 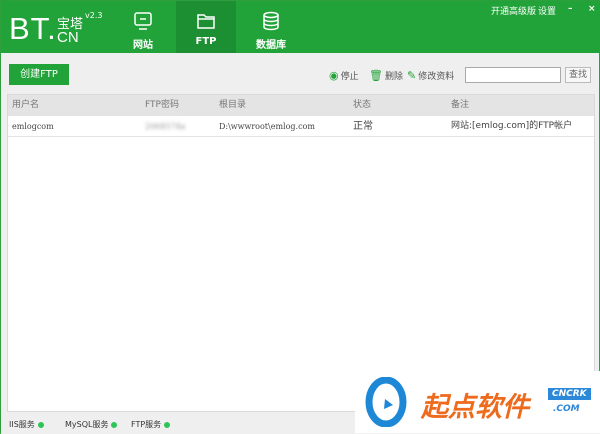 I want to click on minimize-icon: –, so click(x=570, y=9).